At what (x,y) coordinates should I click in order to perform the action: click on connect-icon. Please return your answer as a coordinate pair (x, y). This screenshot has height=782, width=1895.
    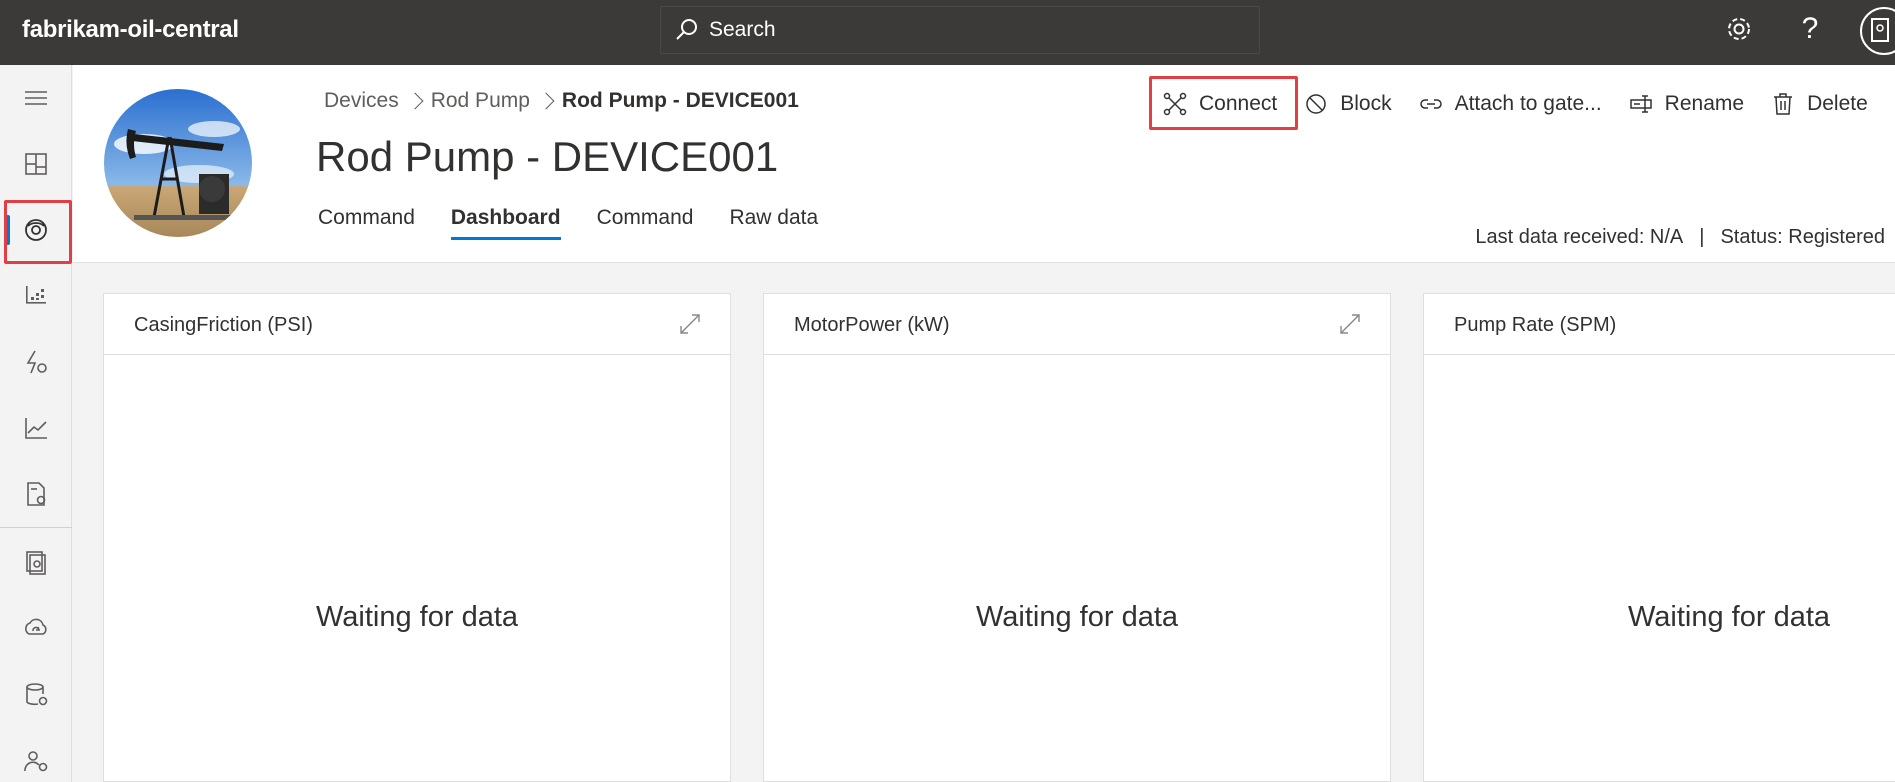
    Looking at the image, I should click on (1175, 104).